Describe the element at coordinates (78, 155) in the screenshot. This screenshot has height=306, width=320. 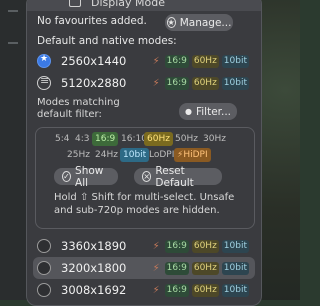
I see `chip-25hz: 25Hz` at that location.